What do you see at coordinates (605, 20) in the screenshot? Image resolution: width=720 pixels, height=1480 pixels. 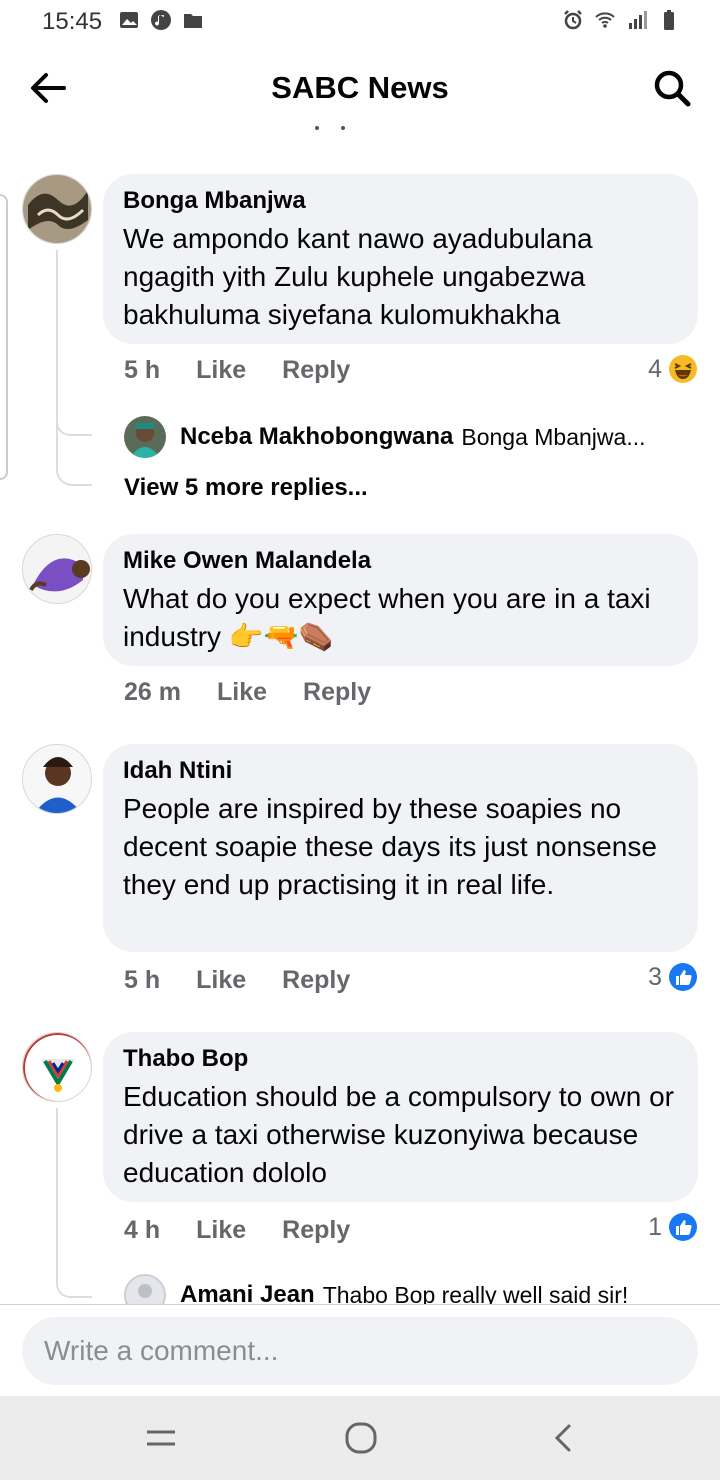 I see `wifi-icon` at bounding box center [605, 20].